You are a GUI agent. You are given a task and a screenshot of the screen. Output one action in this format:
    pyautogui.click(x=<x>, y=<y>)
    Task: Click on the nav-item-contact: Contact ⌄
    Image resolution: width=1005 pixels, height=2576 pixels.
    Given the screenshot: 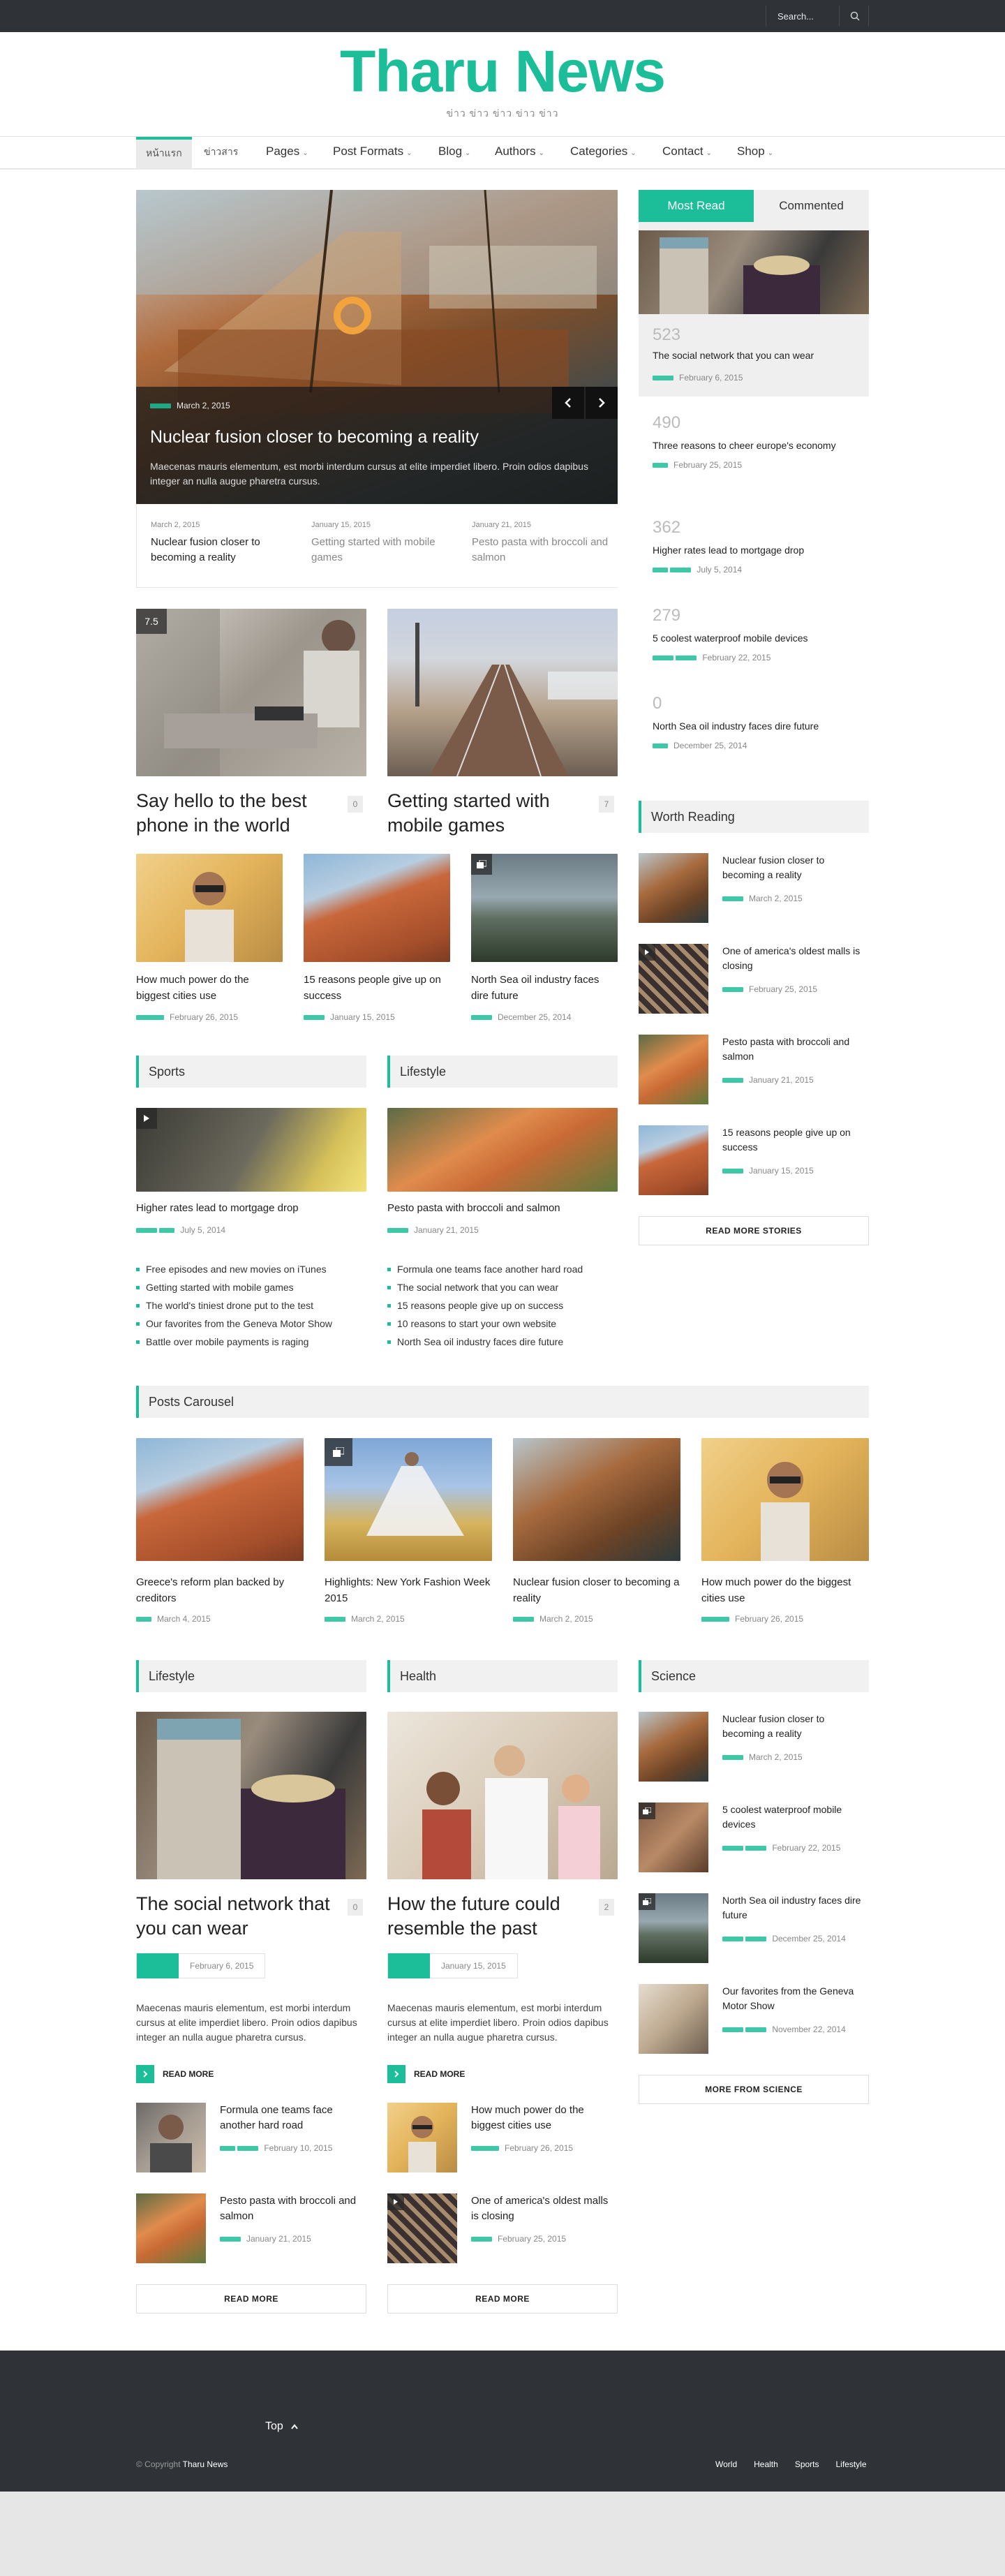 What is the action you would take?
    pyautogui.click(x=687, y=153)
    